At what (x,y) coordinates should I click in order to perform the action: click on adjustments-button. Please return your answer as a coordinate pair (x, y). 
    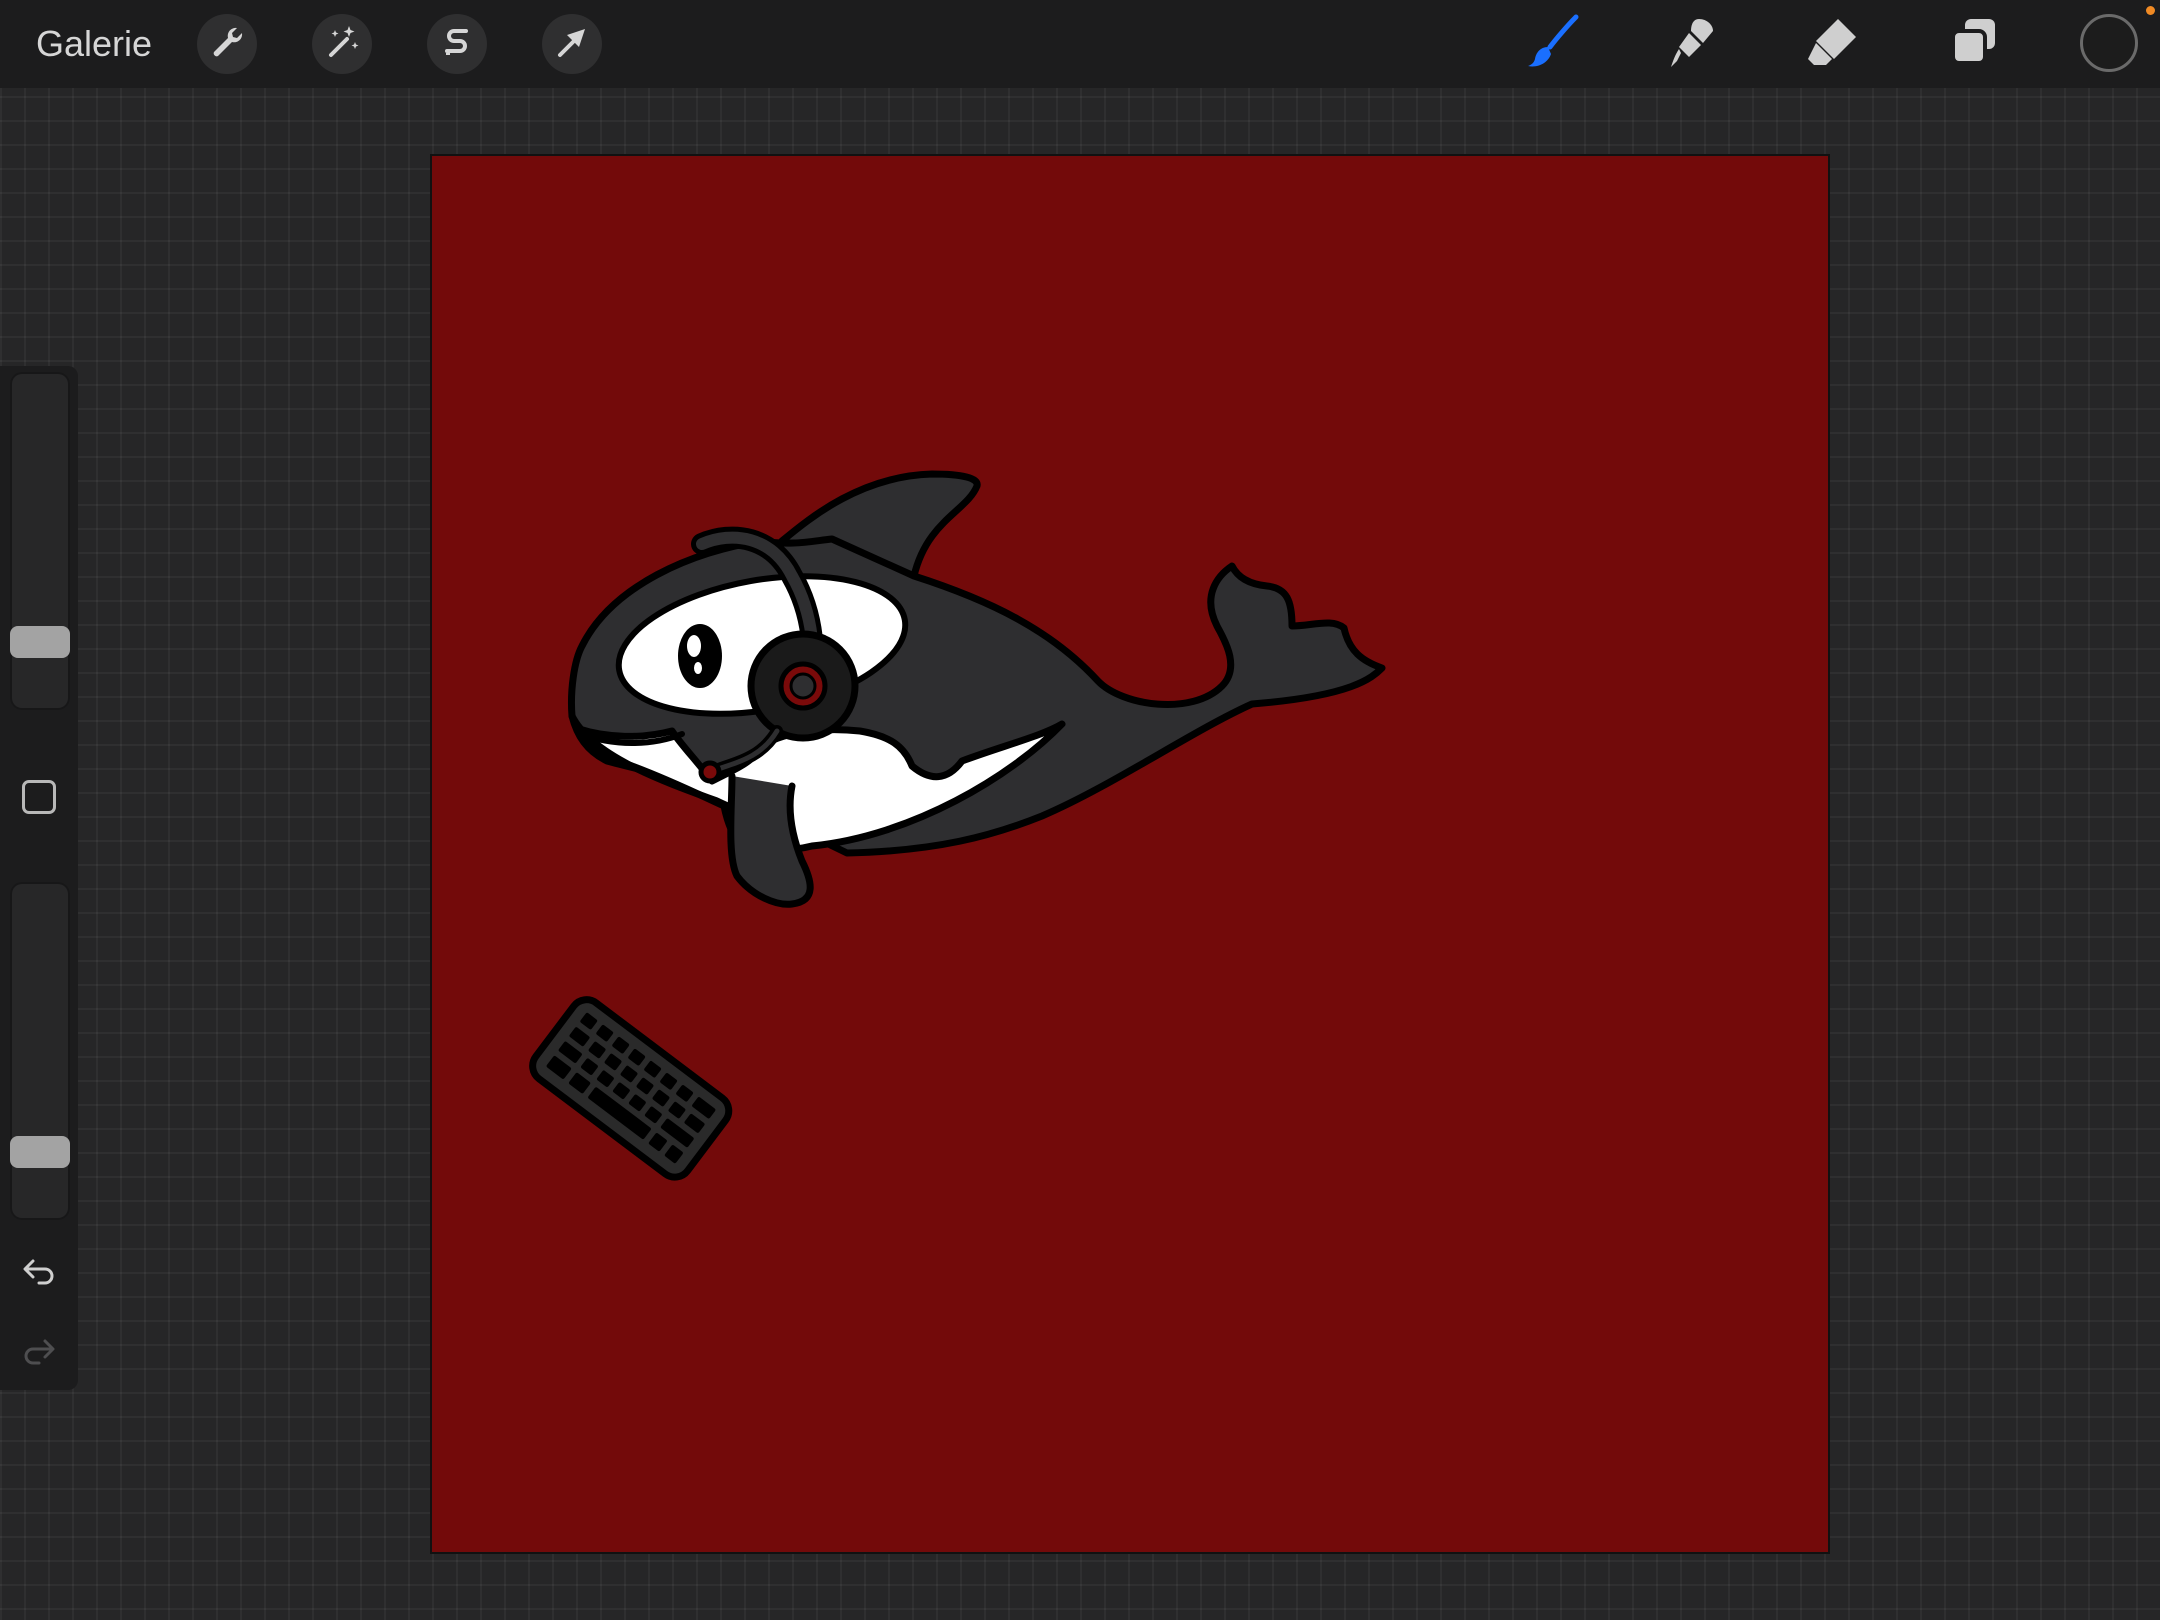
    Looking at the image, I should click on (342, 44).